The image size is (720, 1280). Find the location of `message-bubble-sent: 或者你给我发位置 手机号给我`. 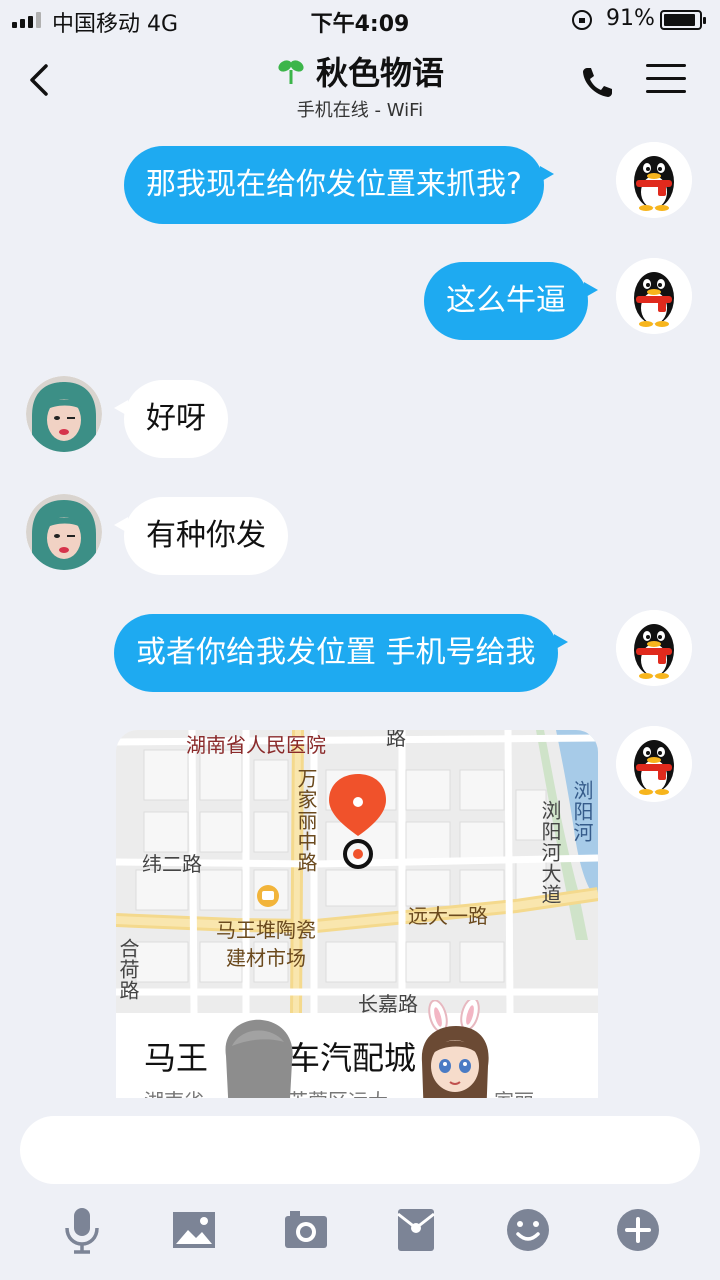

message-bubble-sent: 或者你给我发位置 手机号给我 is located at coordinates (341, 653).